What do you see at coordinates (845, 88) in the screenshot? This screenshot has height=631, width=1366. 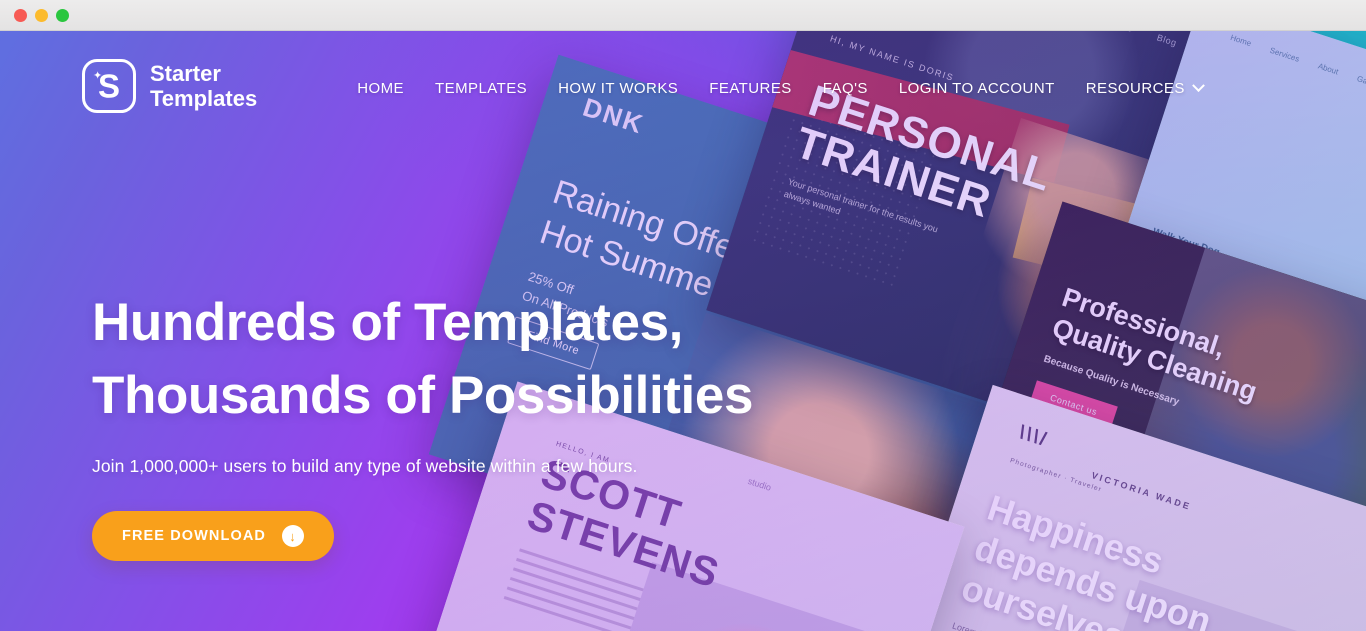 I see `nav-item-faqs: FAQ'S` at bounding box center [845, 88].